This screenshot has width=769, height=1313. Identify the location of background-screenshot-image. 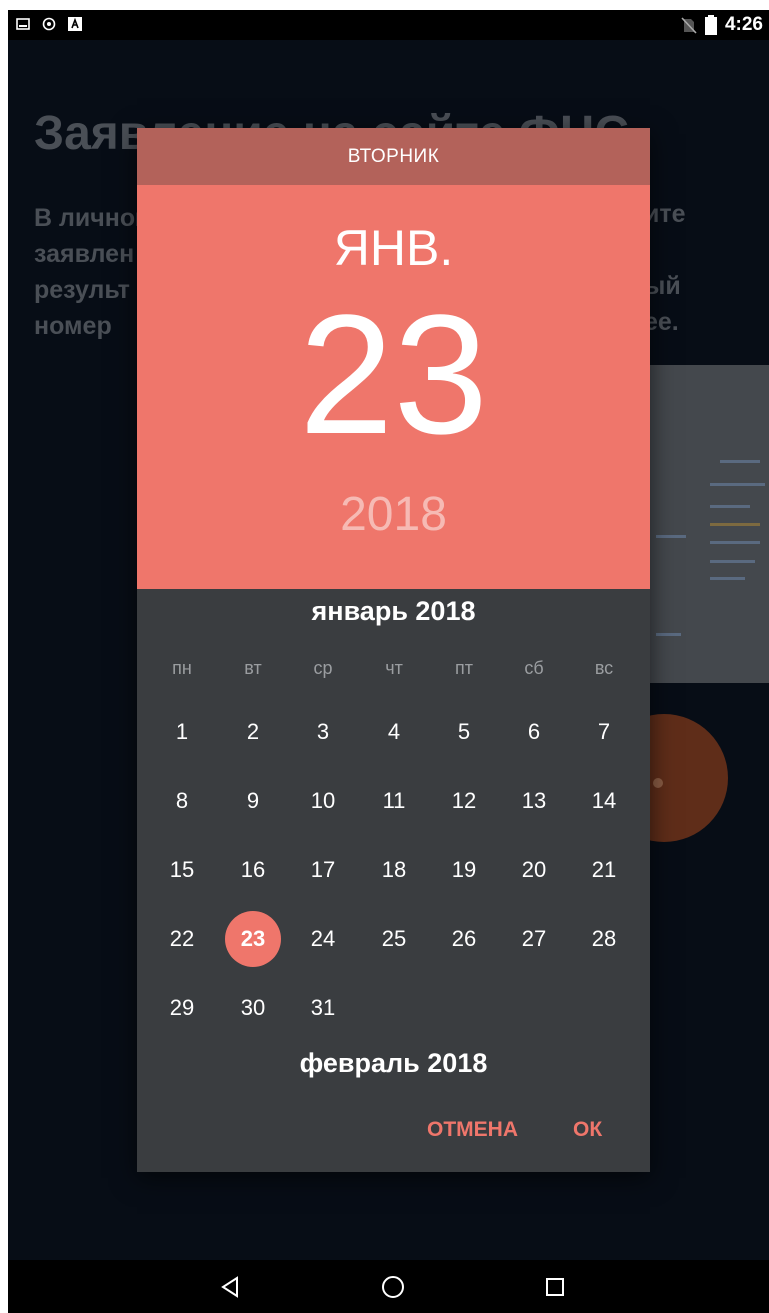
(709, 524).